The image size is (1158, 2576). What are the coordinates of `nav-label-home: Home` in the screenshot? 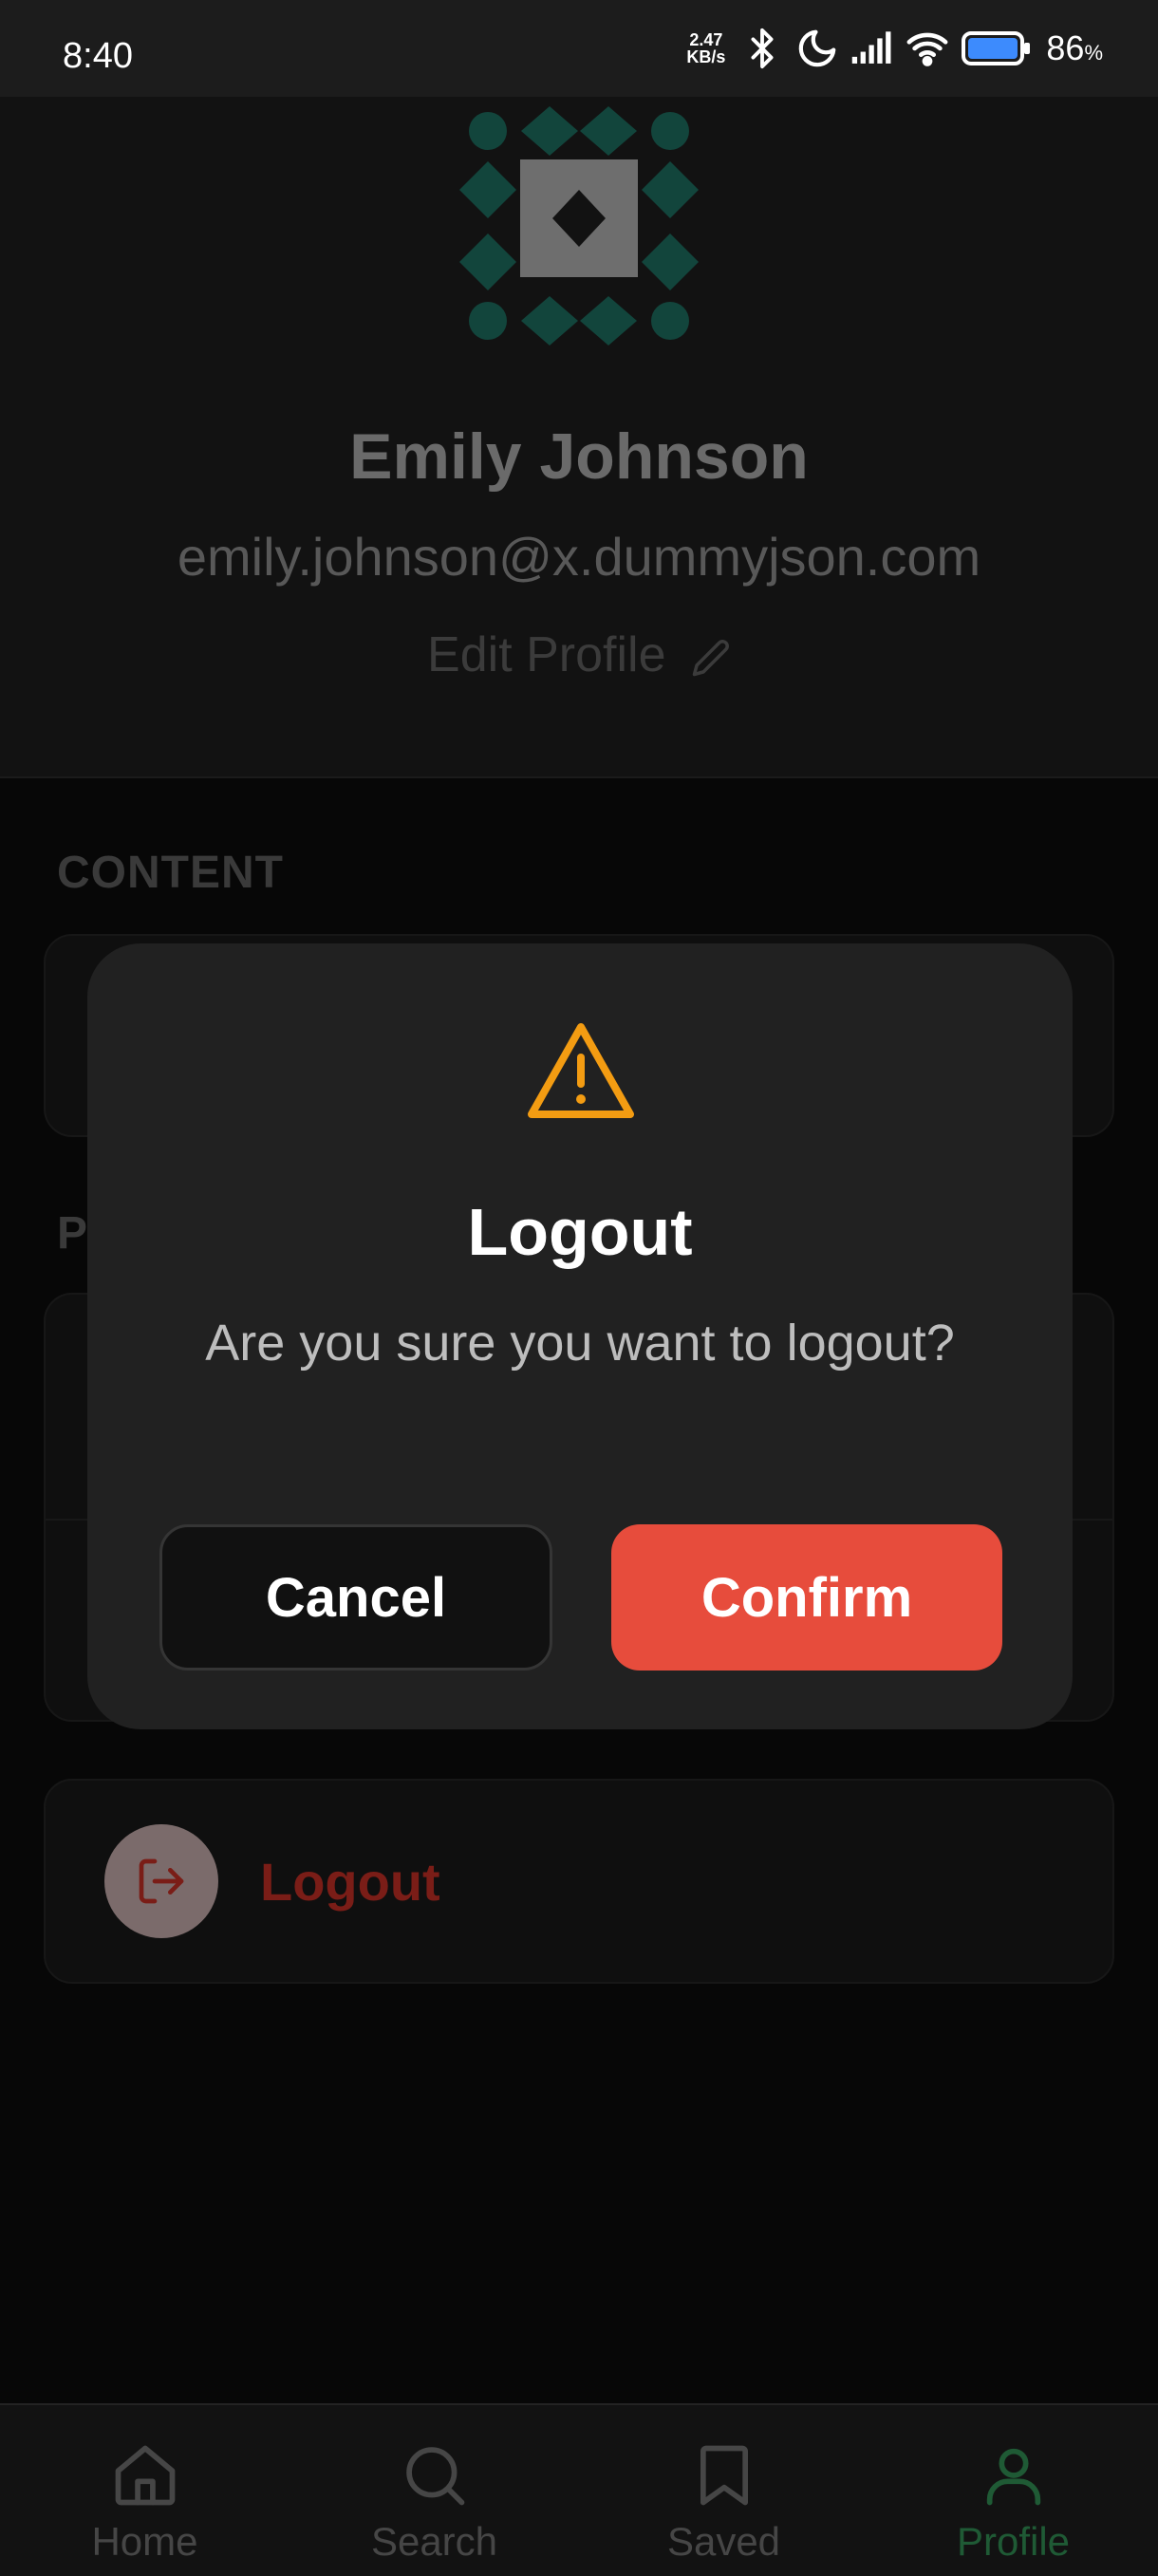 It's located at (144, 2541).